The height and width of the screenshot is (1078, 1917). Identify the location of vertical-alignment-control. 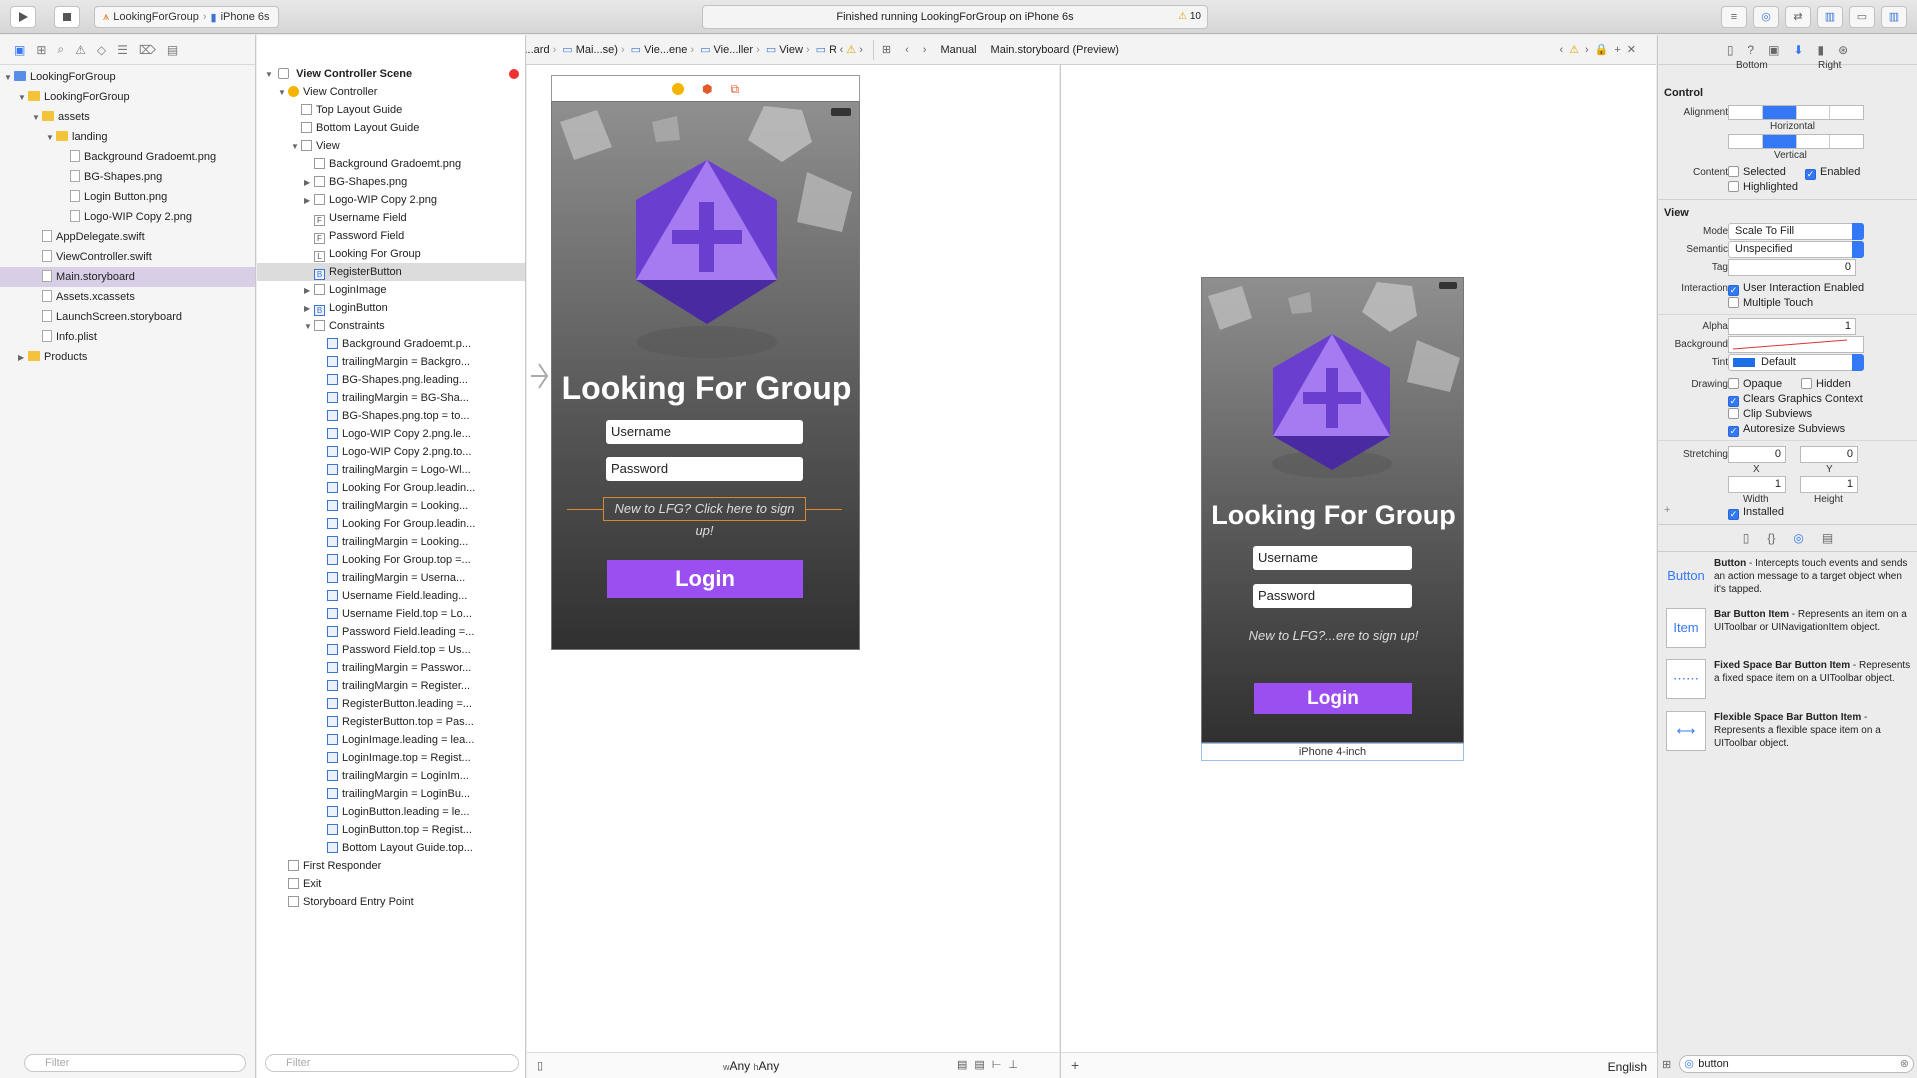
(1796, 141).